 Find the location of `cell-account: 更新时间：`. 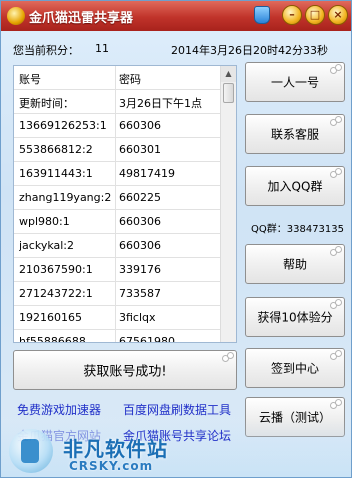

cell-account: 更新时间： is located at coordinates (46, 103).